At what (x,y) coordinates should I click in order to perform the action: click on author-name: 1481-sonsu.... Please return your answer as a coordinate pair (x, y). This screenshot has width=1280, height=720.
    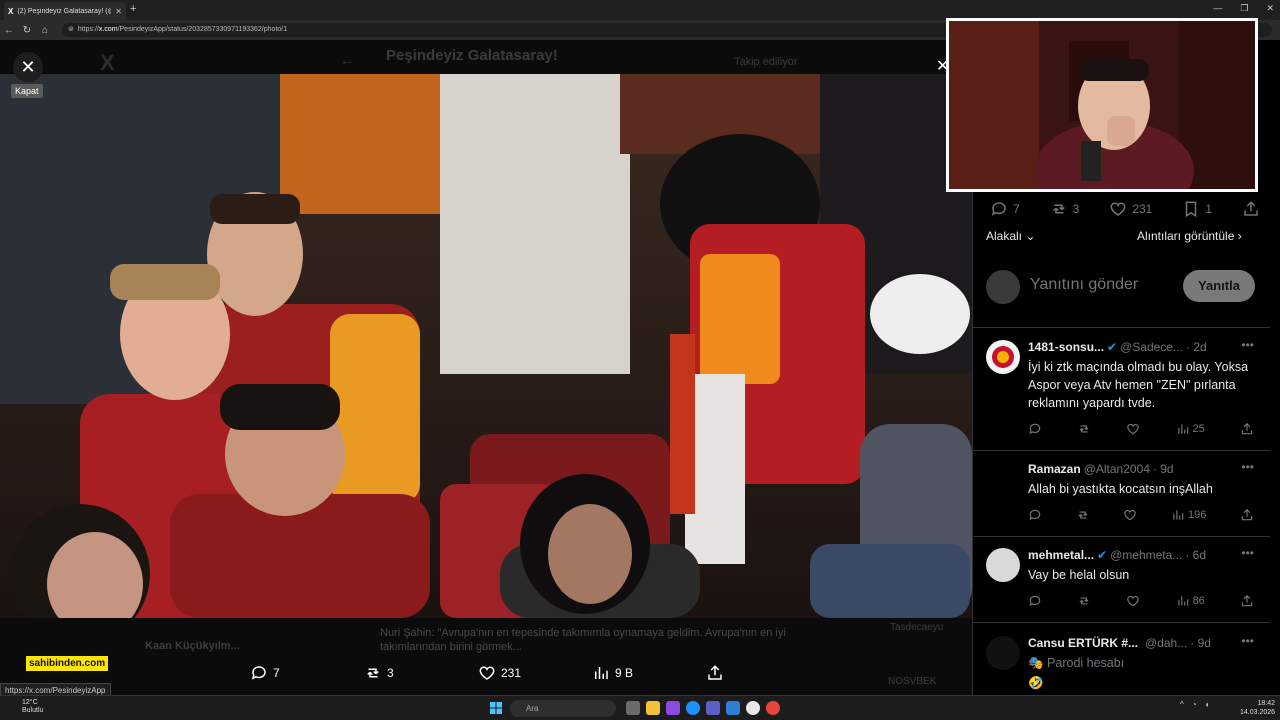
    Looking at the image, I should click on (1066, 347).